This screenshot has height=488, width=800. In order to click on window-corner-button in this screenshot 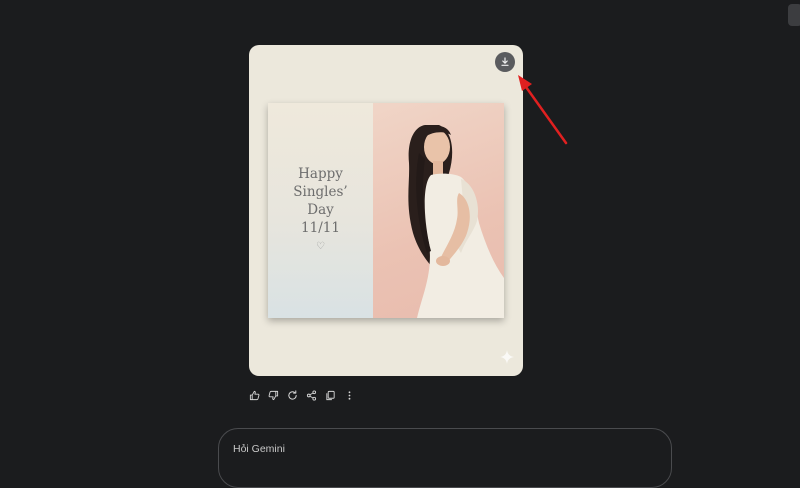, I will do `click(794, 15)`.